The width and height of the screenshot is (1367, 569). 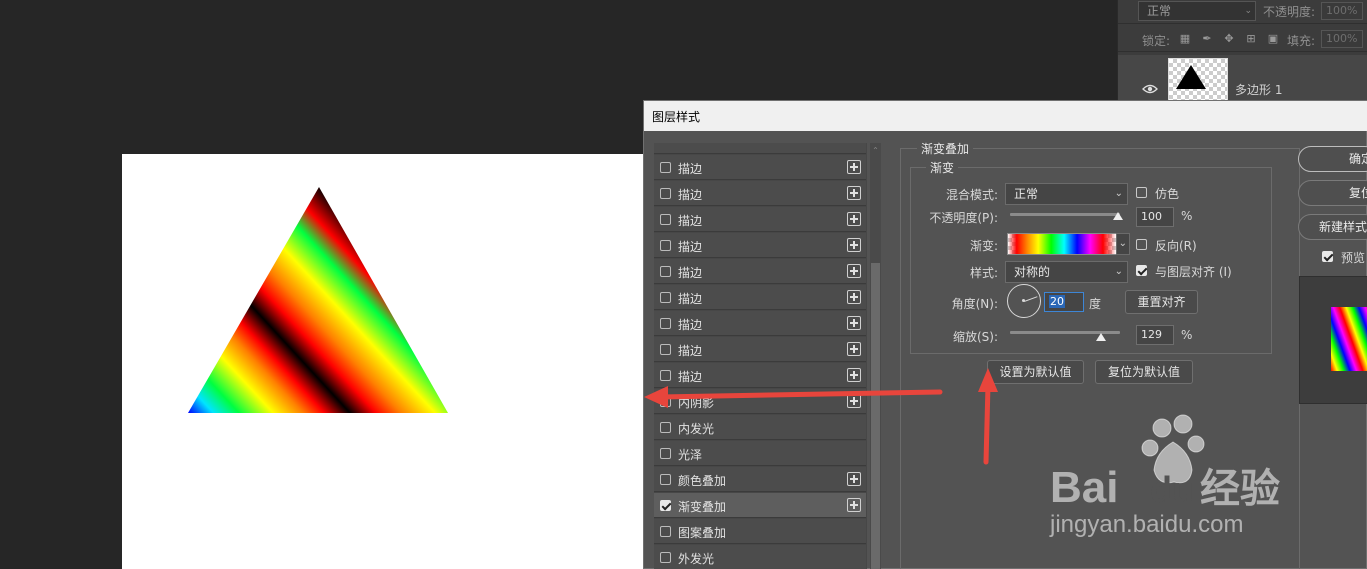 I want to click on blend-mode-value: 正常, so click(x=1026, y=194).